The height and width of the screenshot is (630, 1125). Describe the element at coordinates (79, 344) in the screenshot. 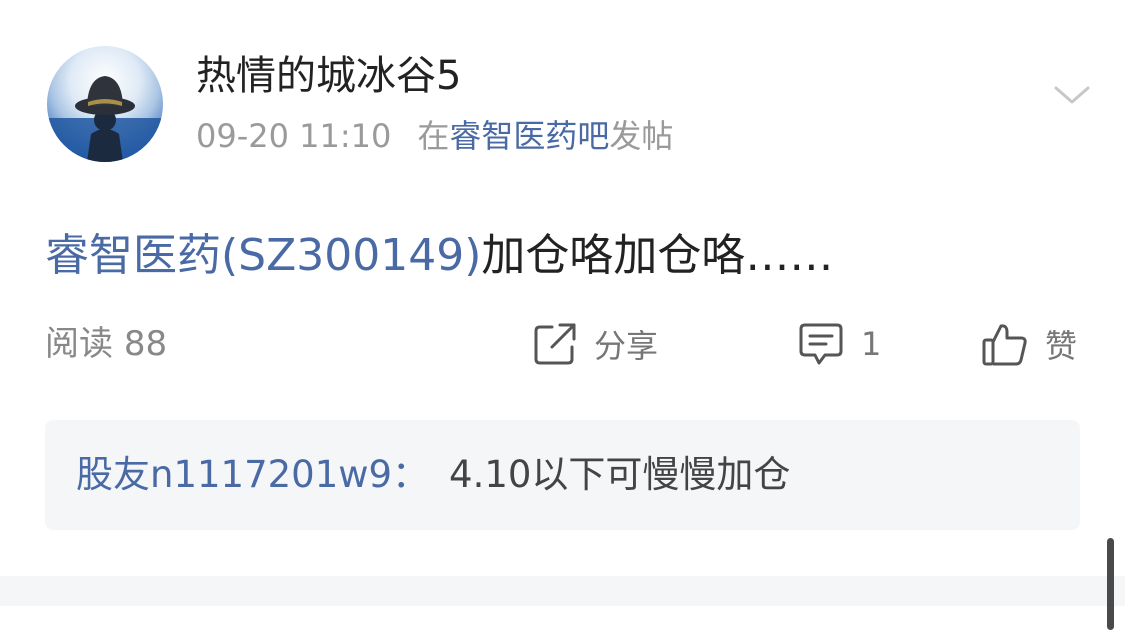

I see `read-label: 阅读` at that location.